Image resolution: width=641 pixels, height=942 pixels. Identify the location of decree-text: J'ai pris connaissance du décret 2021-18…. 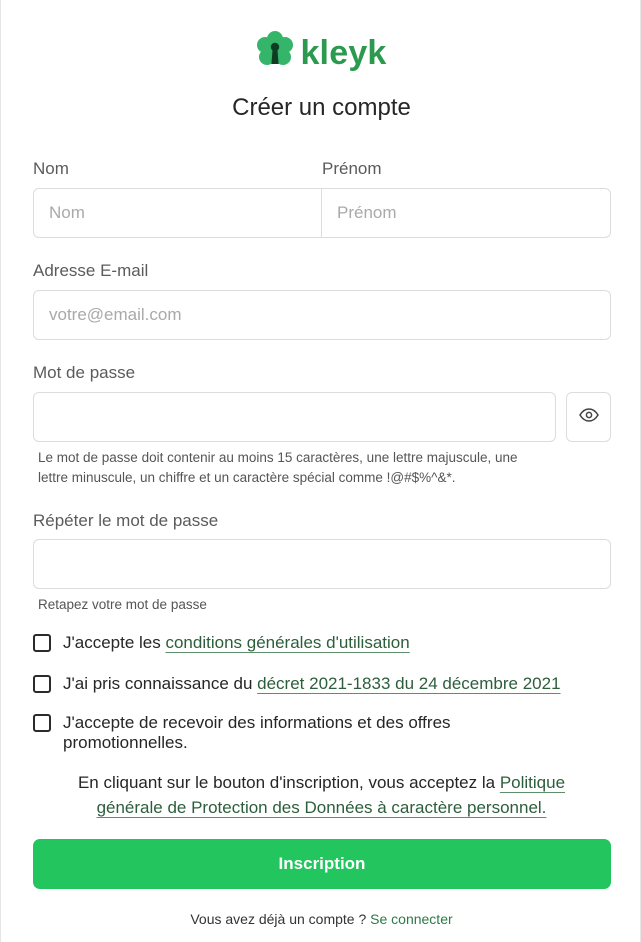
(312, 684).